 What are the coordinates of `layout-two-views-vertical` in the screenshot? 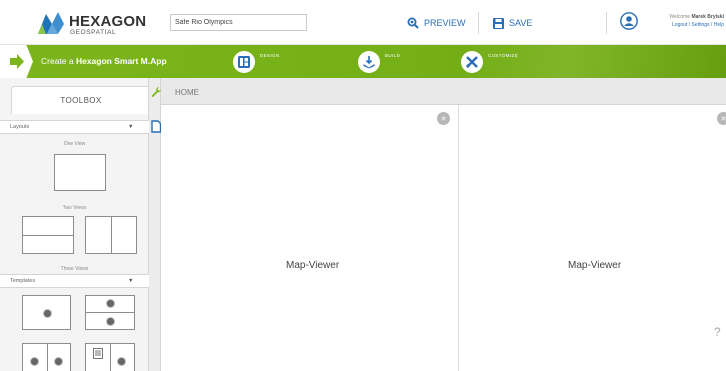 It's located at (111, 235).